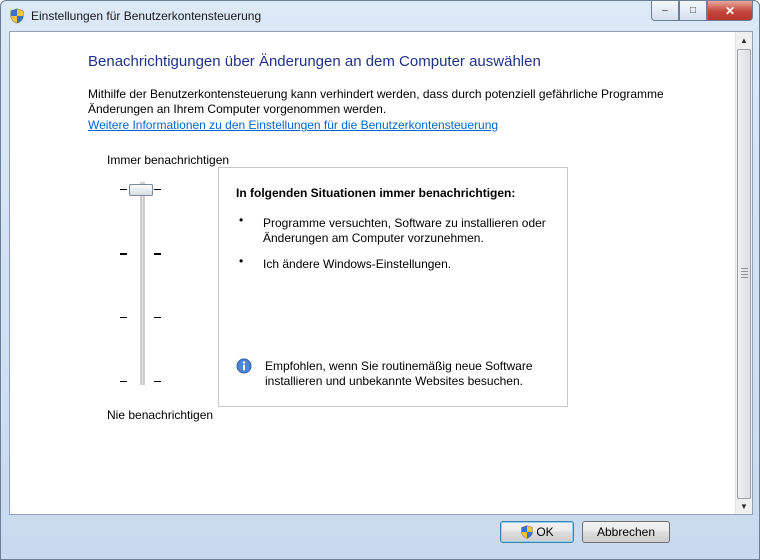  What do you see at coordinates (244, 366) in the screenshot?
I see `info-icon` at bounding box center [244, 366].